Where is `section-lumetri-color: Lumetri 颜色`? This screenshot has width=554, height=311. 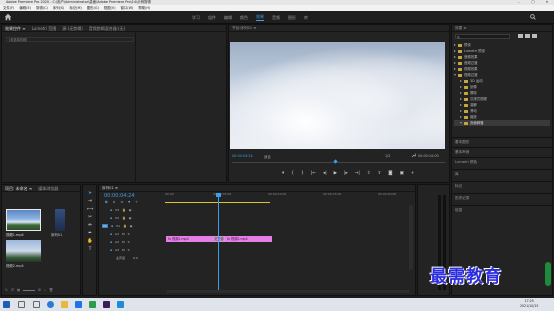
section-lumetri-color: Lumetri 颜色 is located at coordinates (502, 163).